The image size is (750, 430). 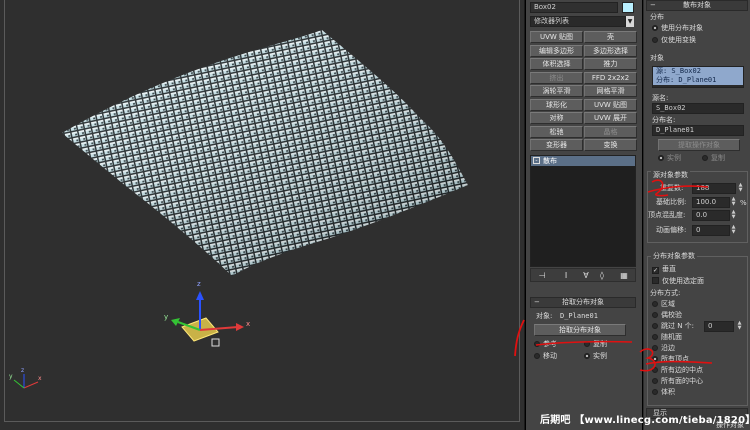 What do you see at coordinates (673, 326) in the screenshot?
I see `distribution-method-option: 跳过 N 个:` at bounding box center [673, 326].